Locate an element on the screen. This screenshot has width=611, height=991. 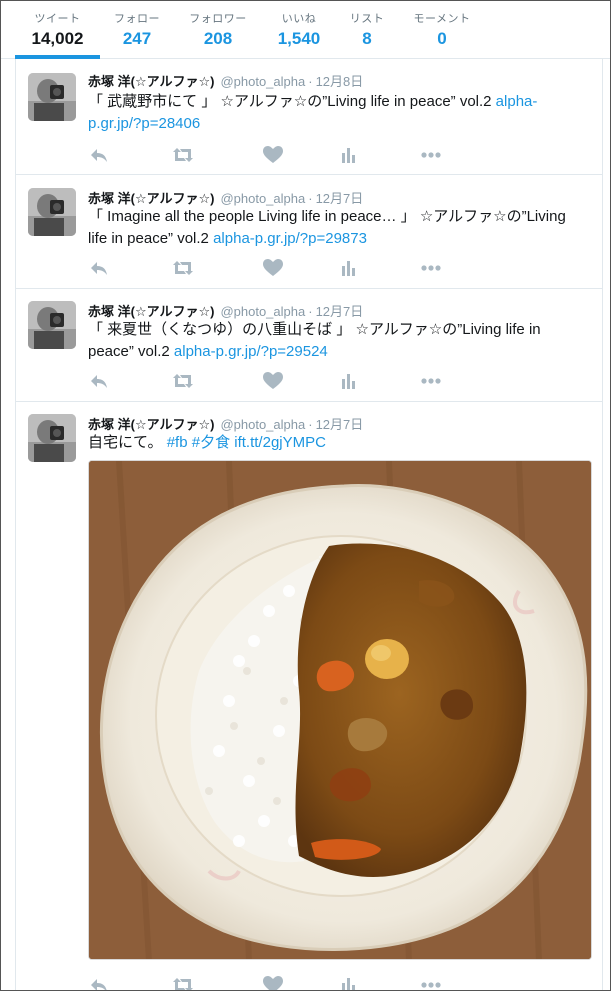
tweet-header: 赤塚 洋(☆アルファ☆) @photo_alpha · 12月8日 is located at coordinates (225, 80).